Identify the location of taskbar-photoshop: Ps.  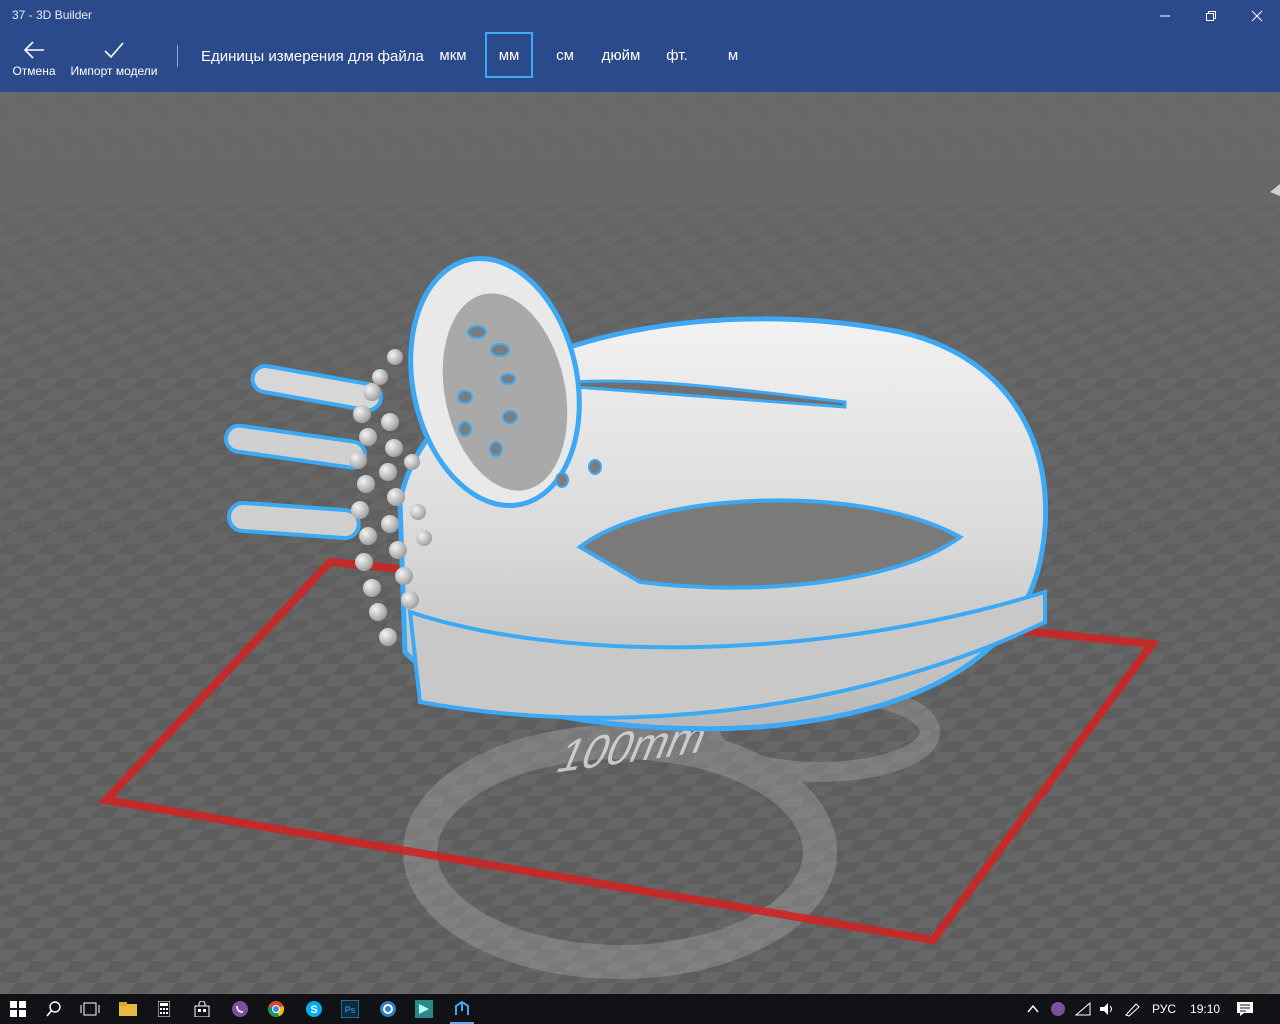
(350, 1009).